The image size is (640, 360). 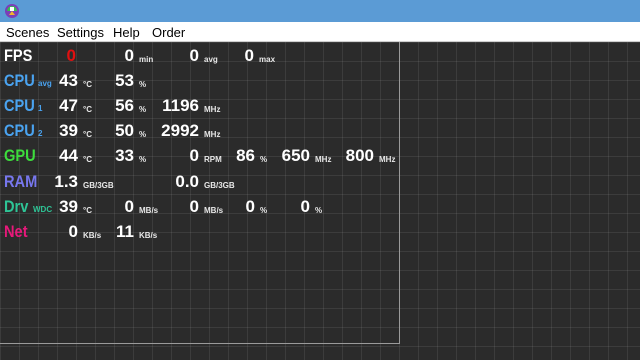 I want to click on cpu-1-label: CPU, so click(x=19, y=105).